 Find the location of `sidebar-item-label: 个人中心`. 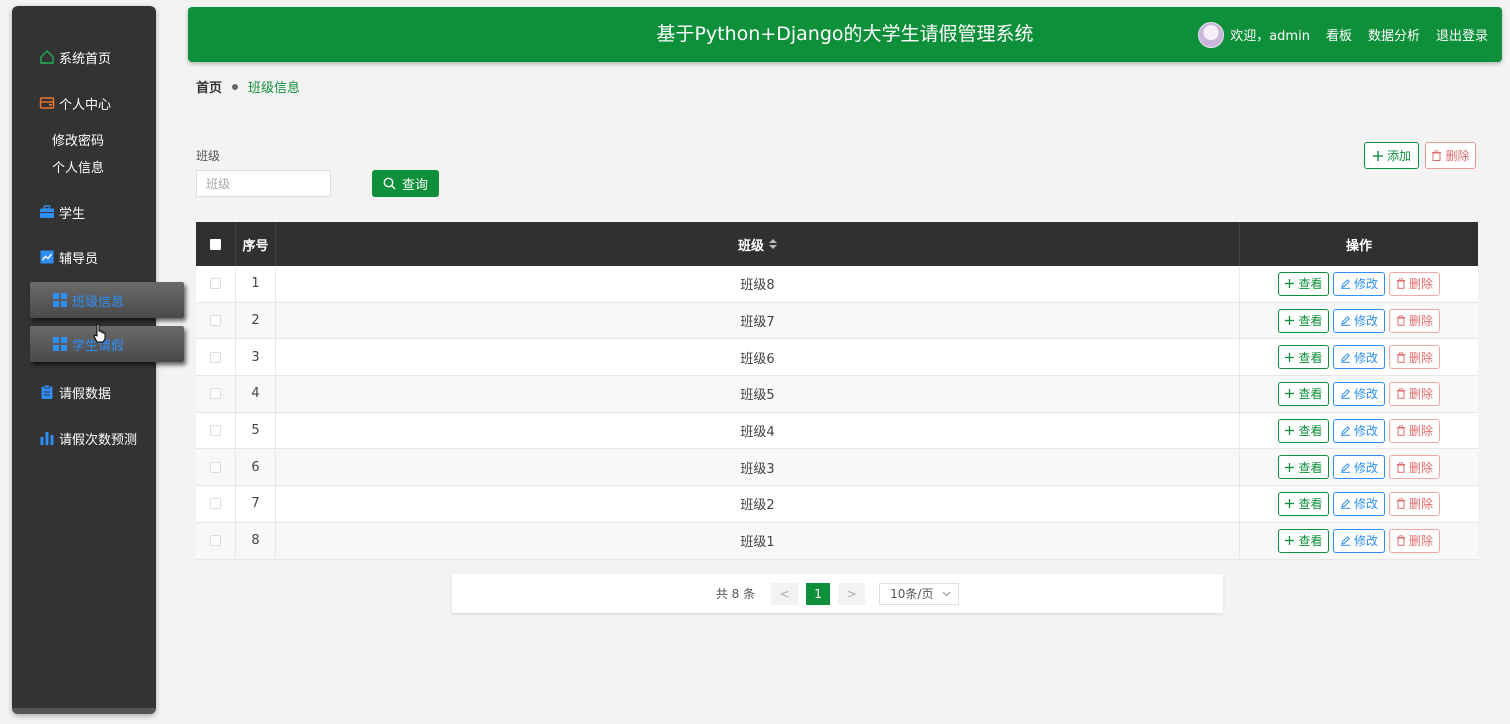

sidebar-item-label: 个人中心 is located at coordinates (85, 105).